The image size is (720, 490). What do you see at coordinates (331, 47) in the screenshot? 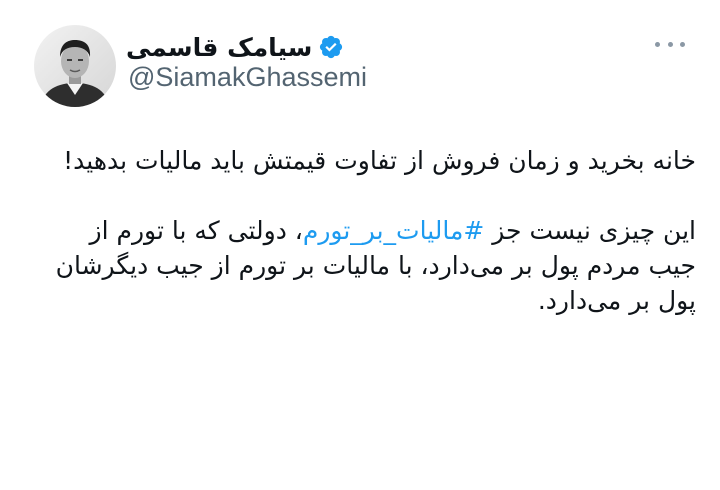
I see `verified-badge-icon` at bounding box center [331, 47].